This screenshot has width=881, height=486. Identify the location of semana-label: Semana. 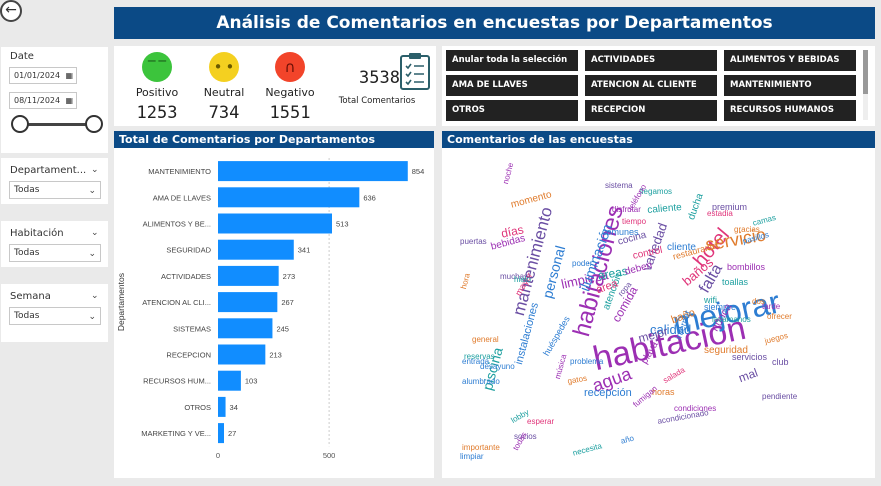
(30, 296).